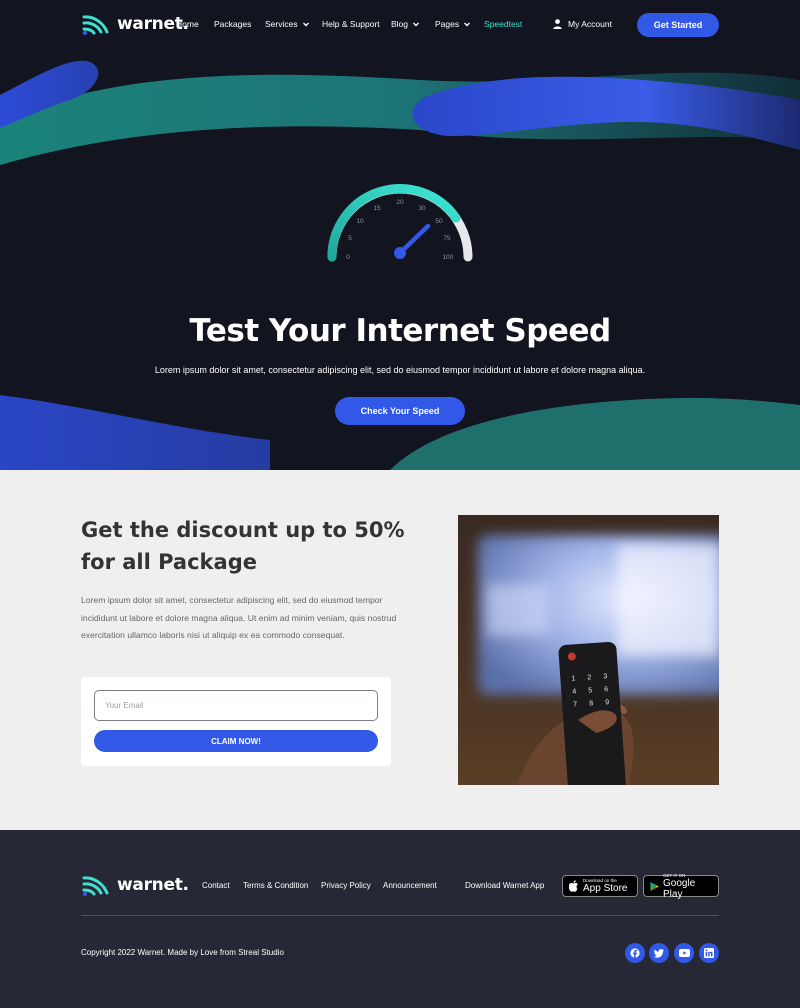 The height and width of the screenshot is (1008, 800). Describe the element at coordinates (590, 24) in the screenshot. I see `my-account-label: My Account` at that location.